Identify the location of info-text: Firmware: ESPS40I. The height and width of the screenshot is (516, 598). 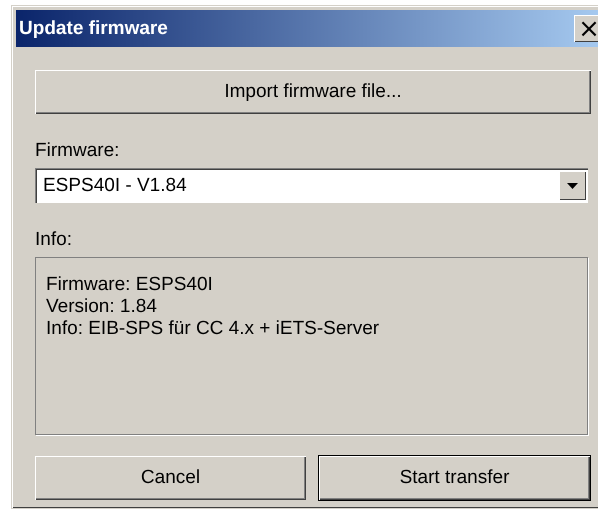
(130, 285).